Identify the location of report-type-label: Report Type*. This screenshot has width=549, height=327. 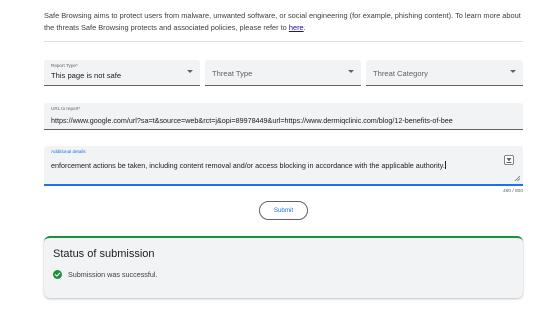
(64, 65).